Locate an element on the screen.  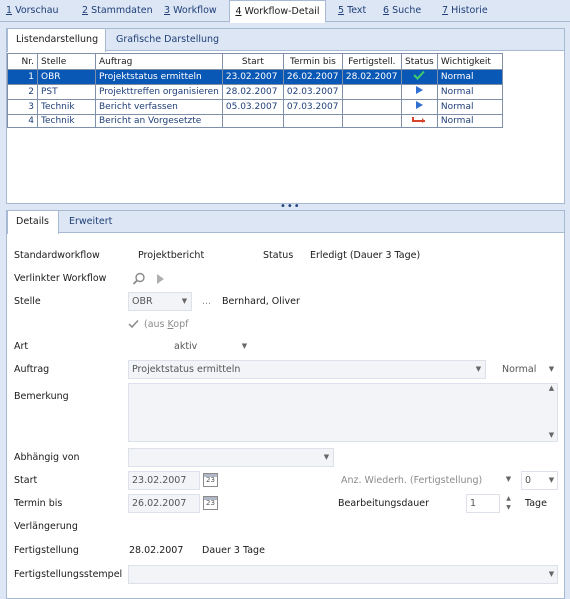
tage-label: Tage is located at coordinates (536, 503).